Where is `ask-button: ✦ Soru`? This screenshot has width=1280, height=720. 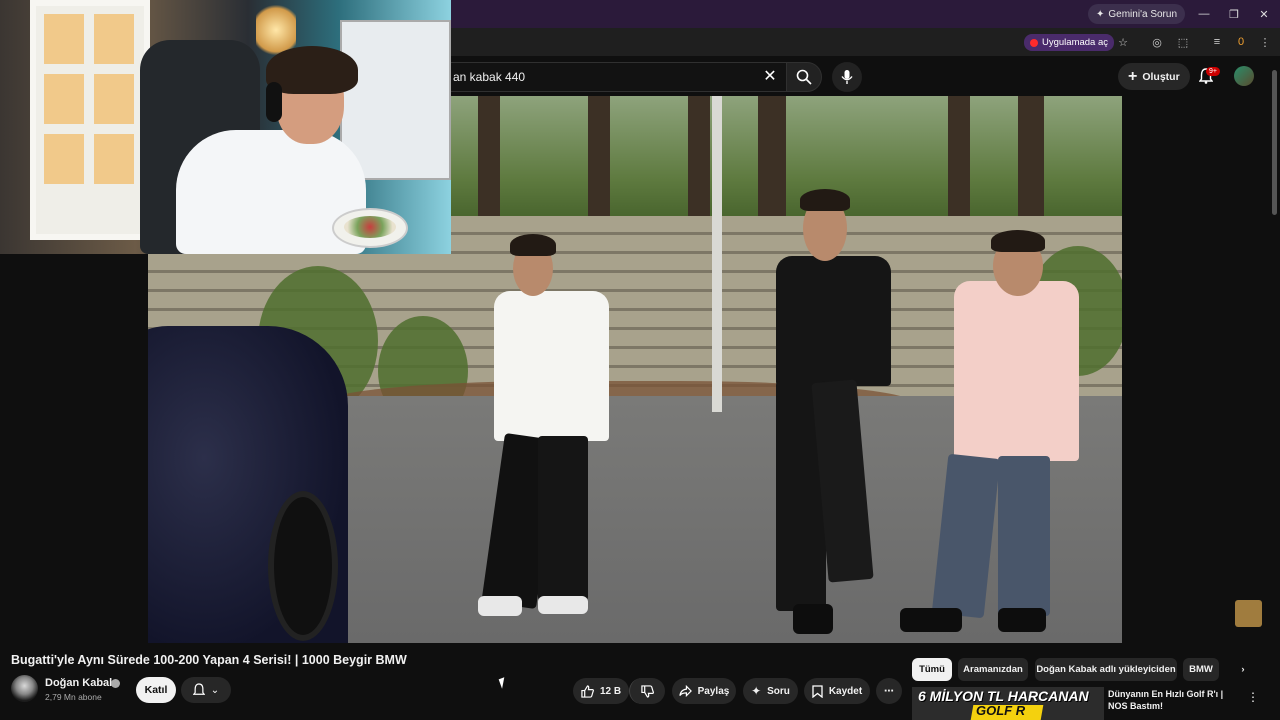 ask-button: ✦ Soru is located at coordinates (770, 691).